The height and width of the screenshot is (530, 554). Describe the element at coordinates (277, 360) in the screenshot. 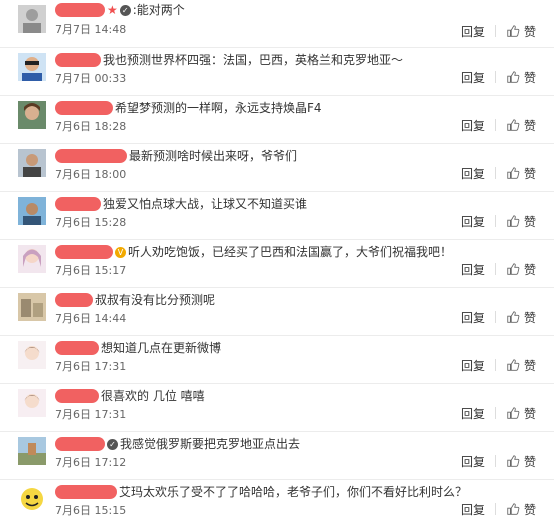

I see `comment-item: 想知道几点在更新微博 7月6日 17:31 回复 赞` at that location.